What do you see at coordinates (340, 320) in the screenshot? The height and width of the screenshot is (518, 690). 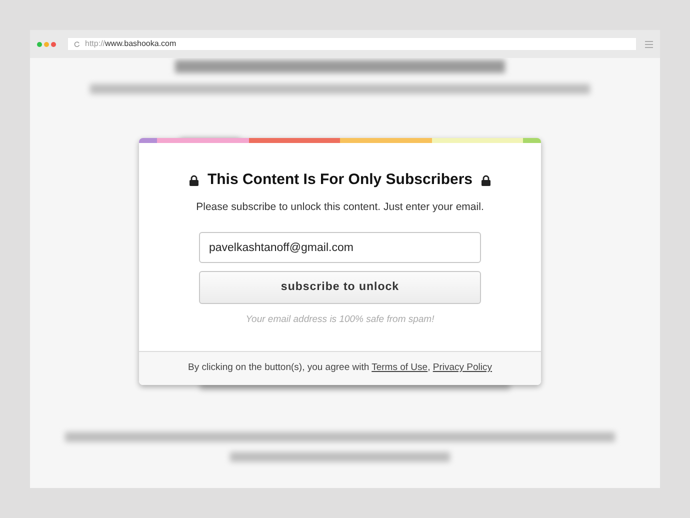 I see `spam-note: Your email address is 100% safe from spam!` at bounding box center [340, 320].